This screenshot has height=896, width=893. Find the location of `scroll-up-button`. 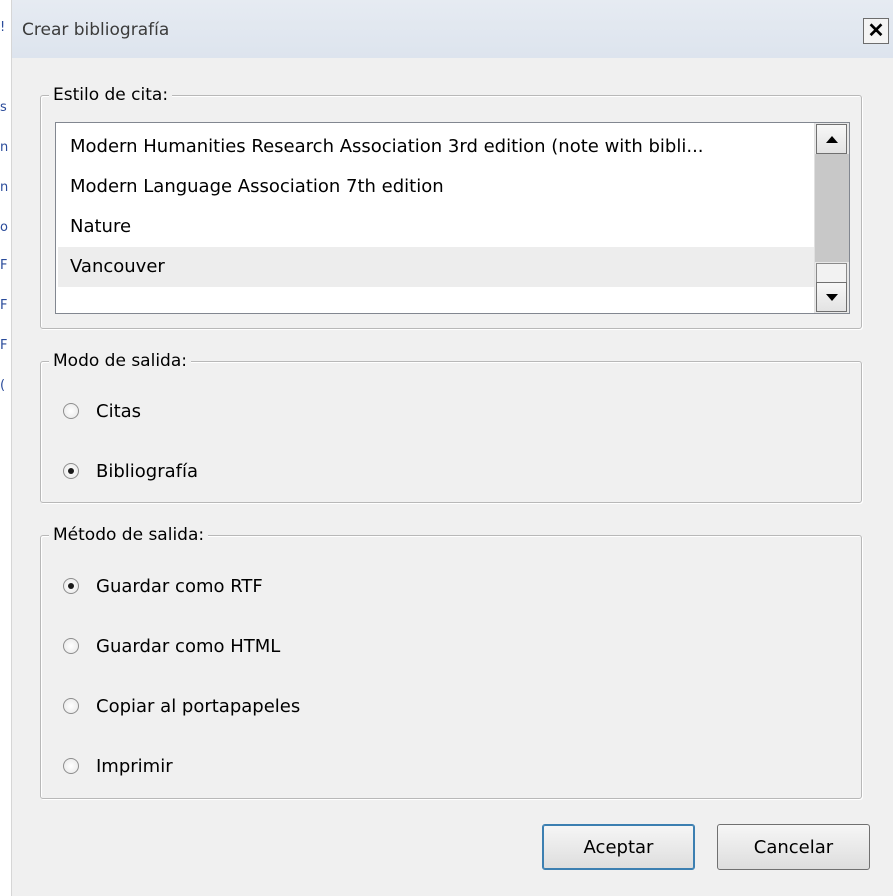

scroll-up-button is located at coordinates (831, 139).